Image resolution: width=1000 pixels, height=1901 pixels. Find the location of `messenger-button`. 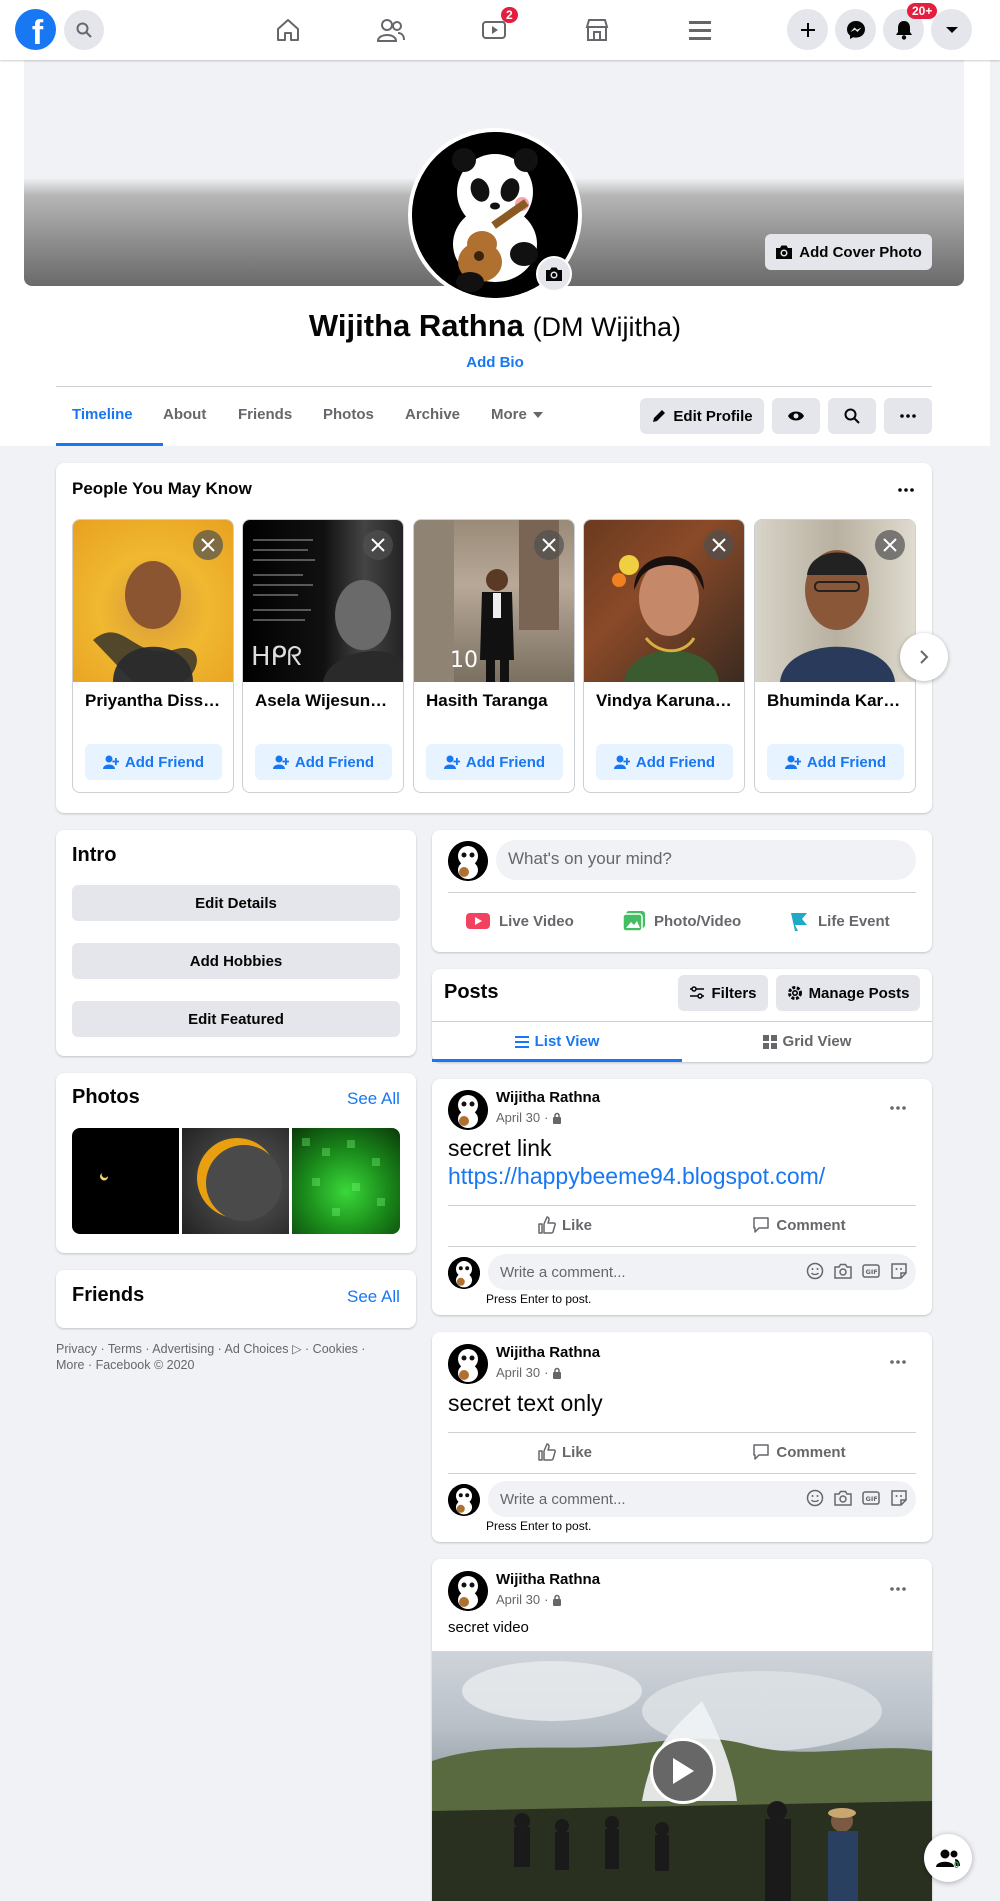

messenger-button is located at coordinates (855, 29).